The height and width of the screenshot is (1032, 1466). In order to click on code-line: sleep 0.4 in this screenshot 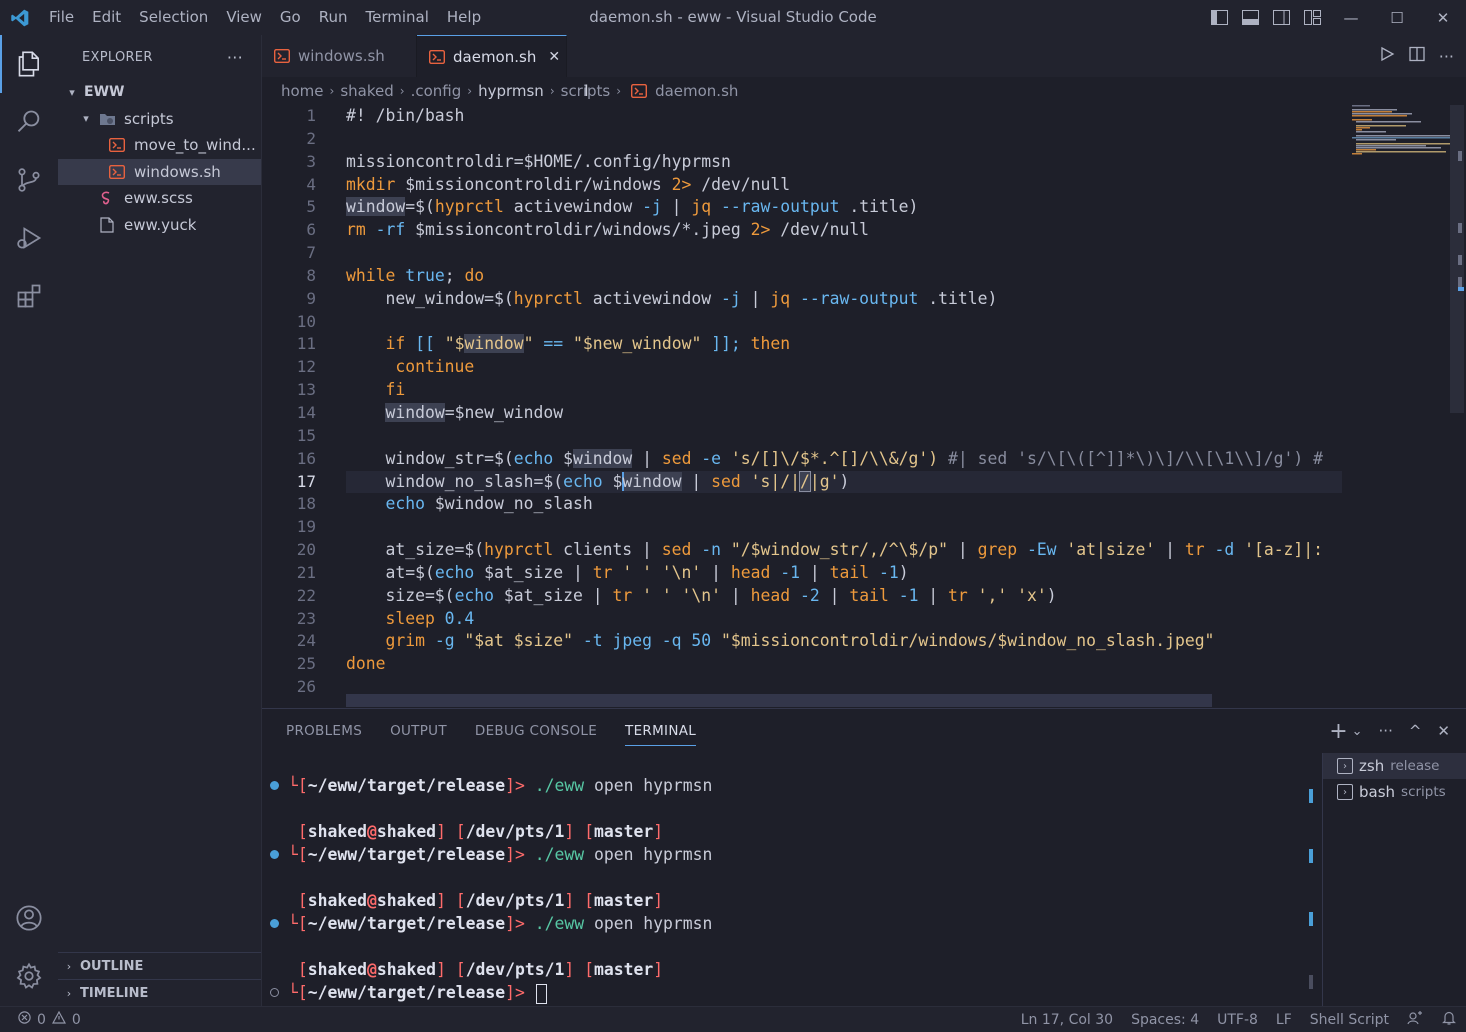, I will do `click(410, 618)`.